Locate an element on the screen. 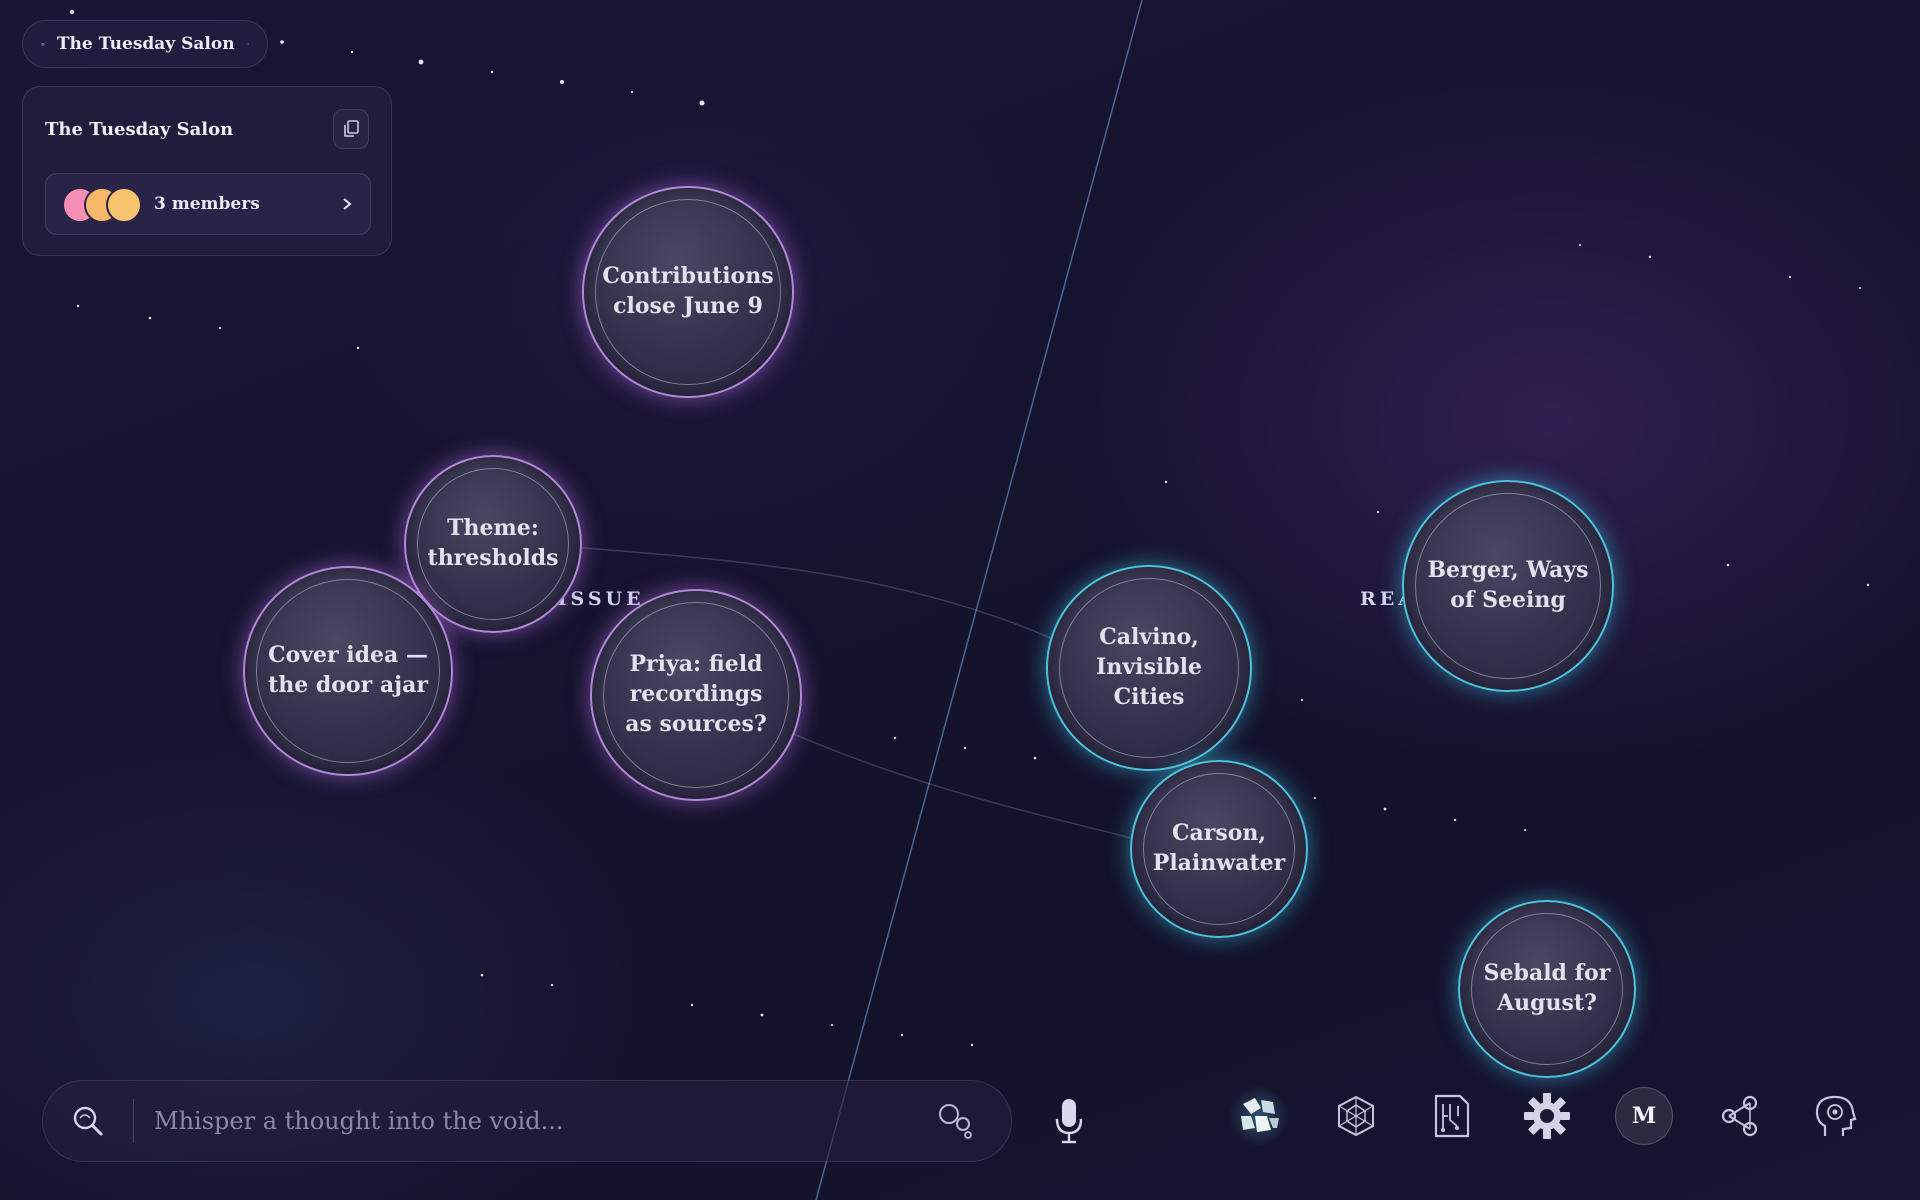 This screenshot has height=1200, width=1920. circuit-view-button is located at coordinates (1451, 1116).